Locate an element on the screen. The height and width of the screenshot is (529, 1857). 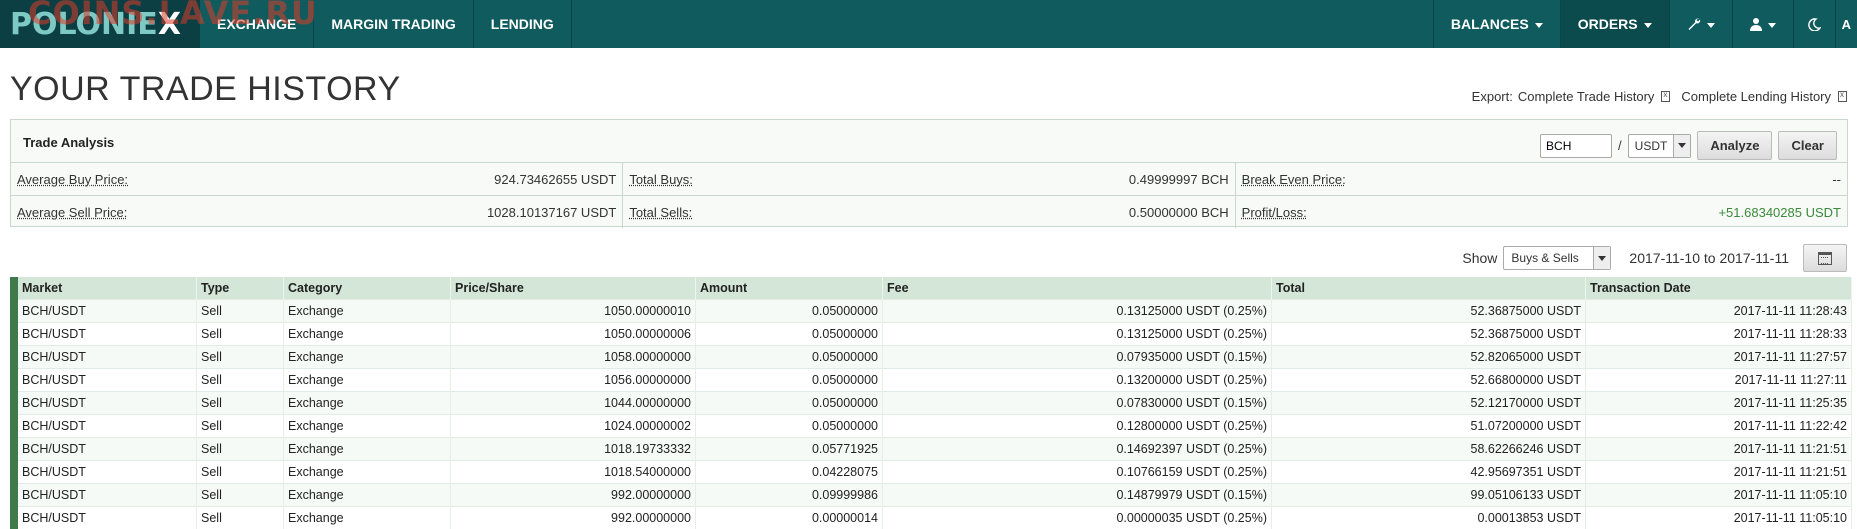
nav-balances: BALANCES is located at coordinates (1496, 24).